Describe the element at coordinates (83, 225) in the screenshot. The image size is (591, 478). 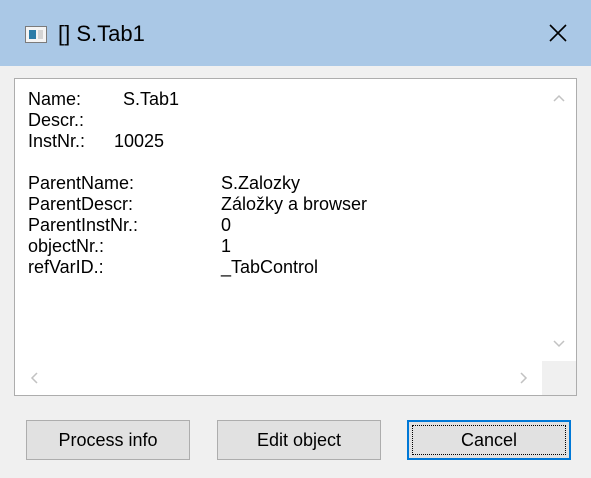
I see `parent-instnr-label: ParentInstNr.:` at that location.